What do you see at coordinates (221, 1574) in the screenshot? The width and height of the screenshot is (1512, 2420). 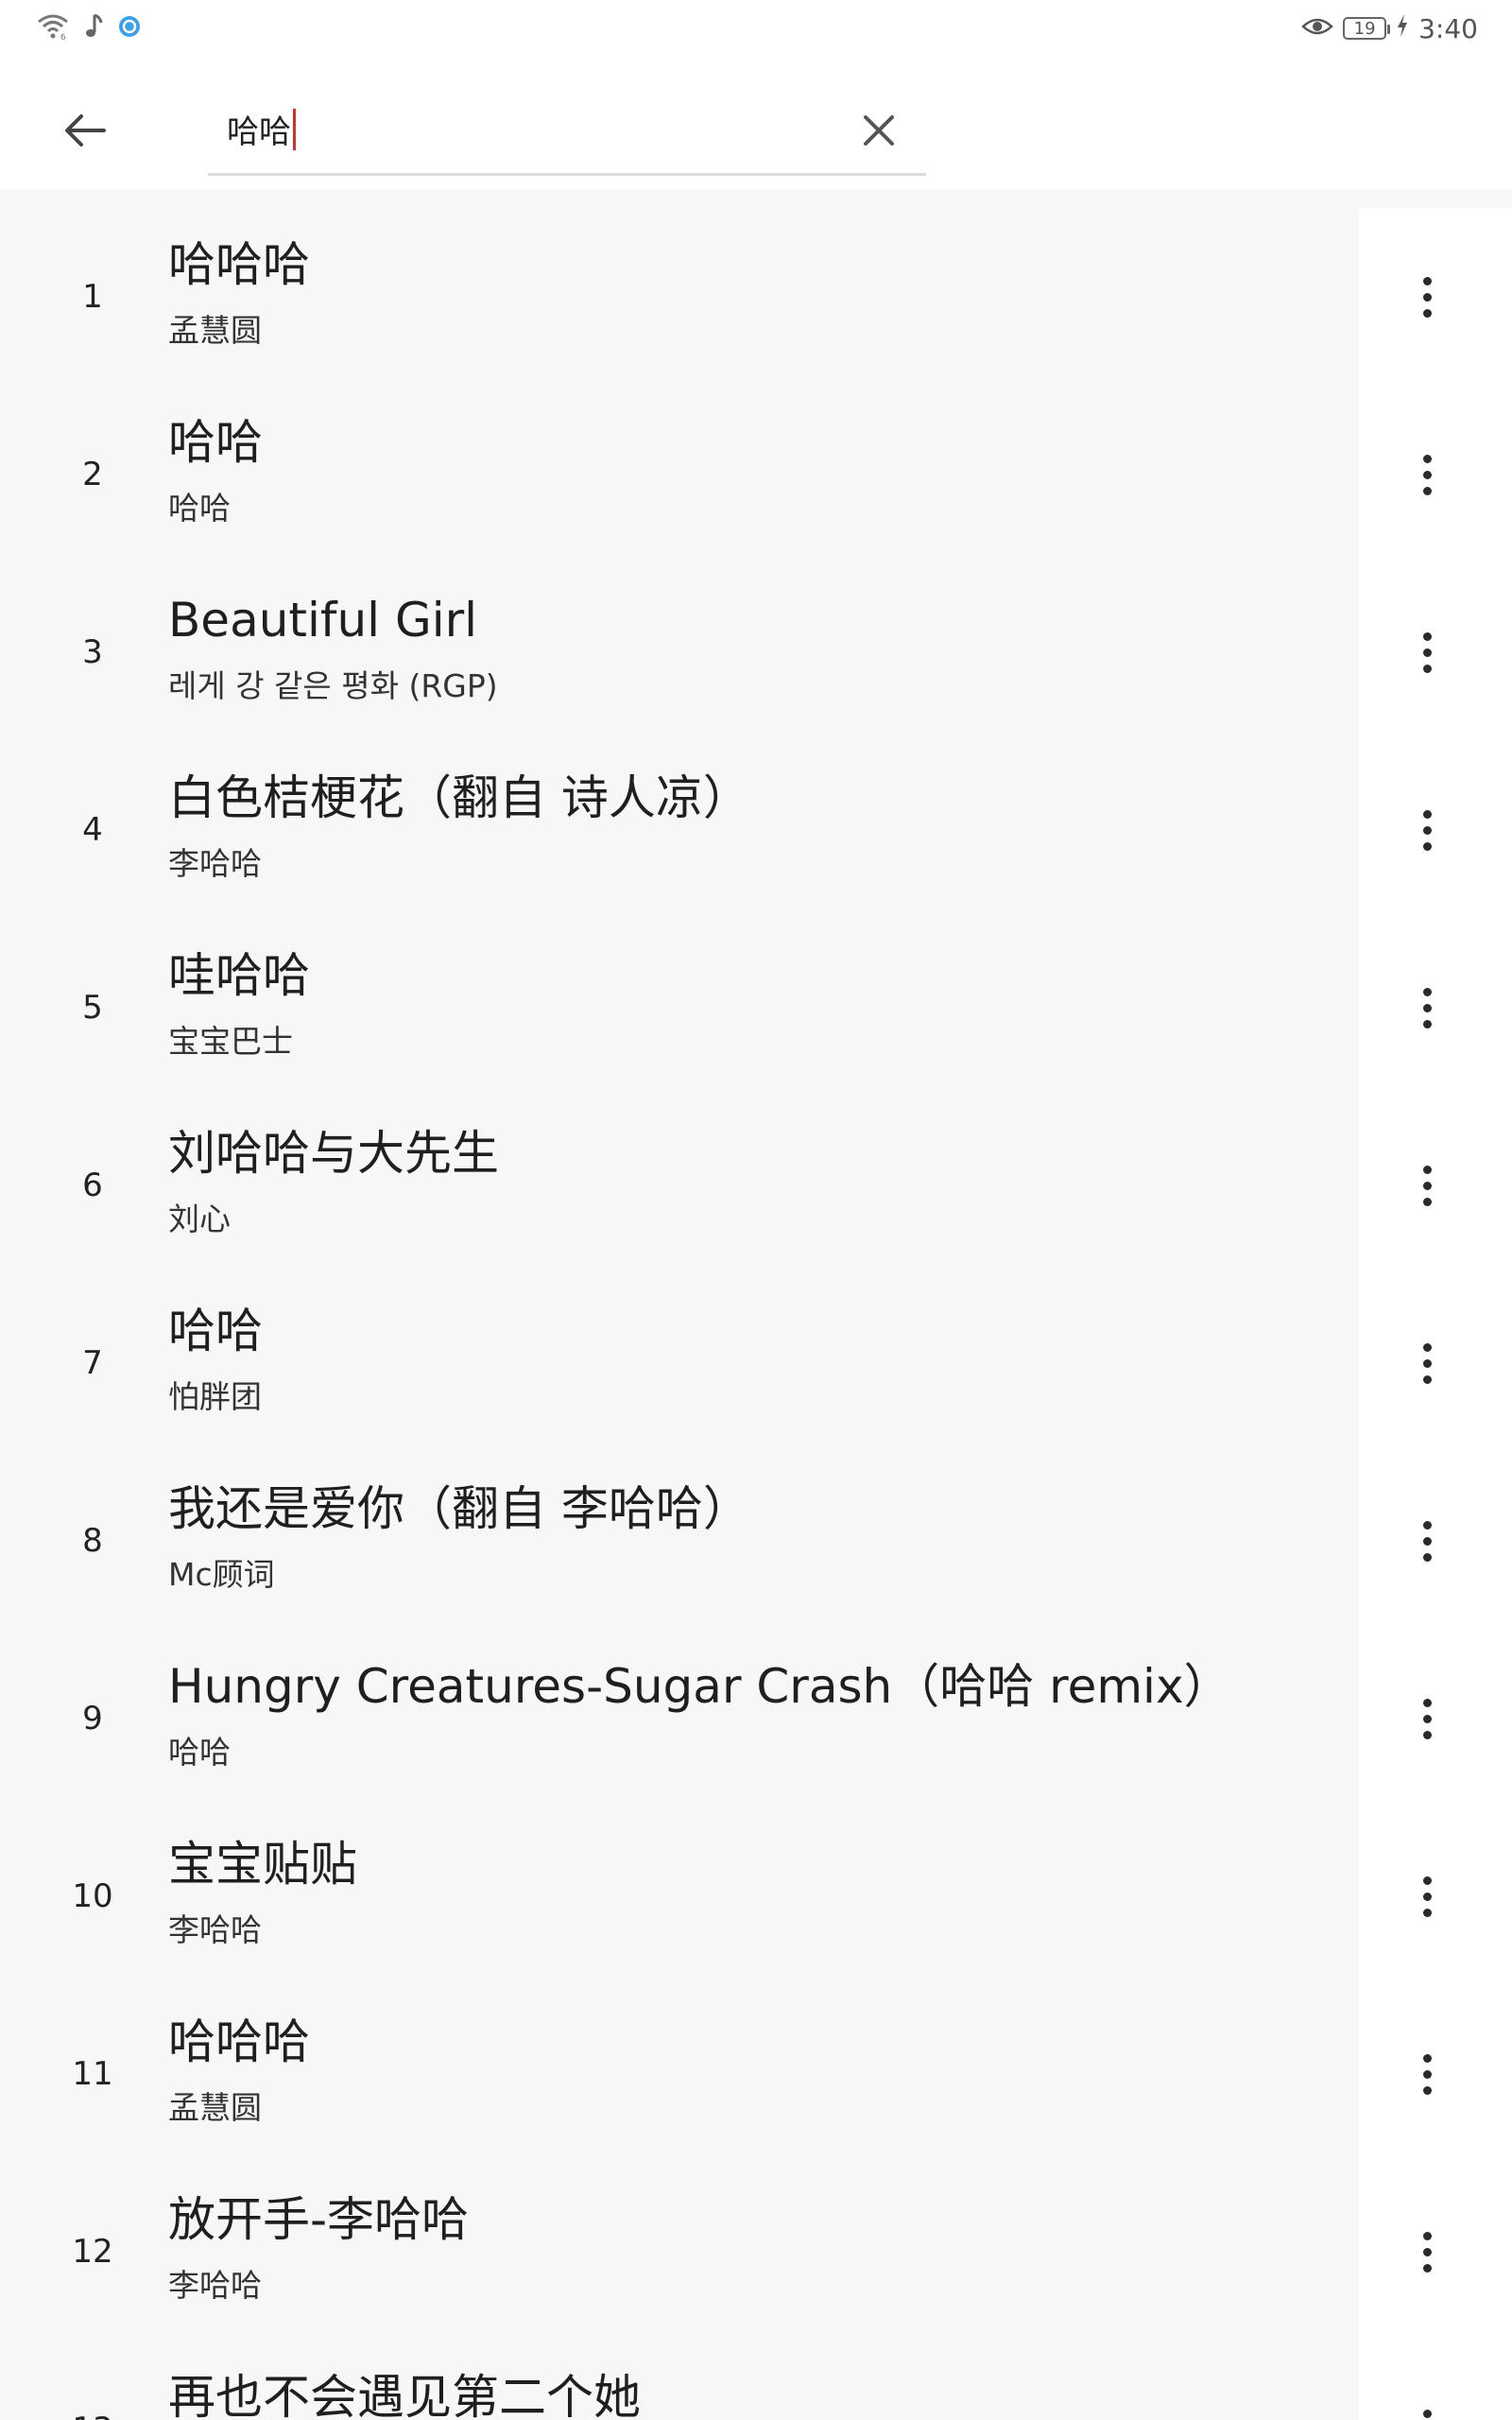 I see `song-artist: Mc顾词` at bounding box center [221, 1574].